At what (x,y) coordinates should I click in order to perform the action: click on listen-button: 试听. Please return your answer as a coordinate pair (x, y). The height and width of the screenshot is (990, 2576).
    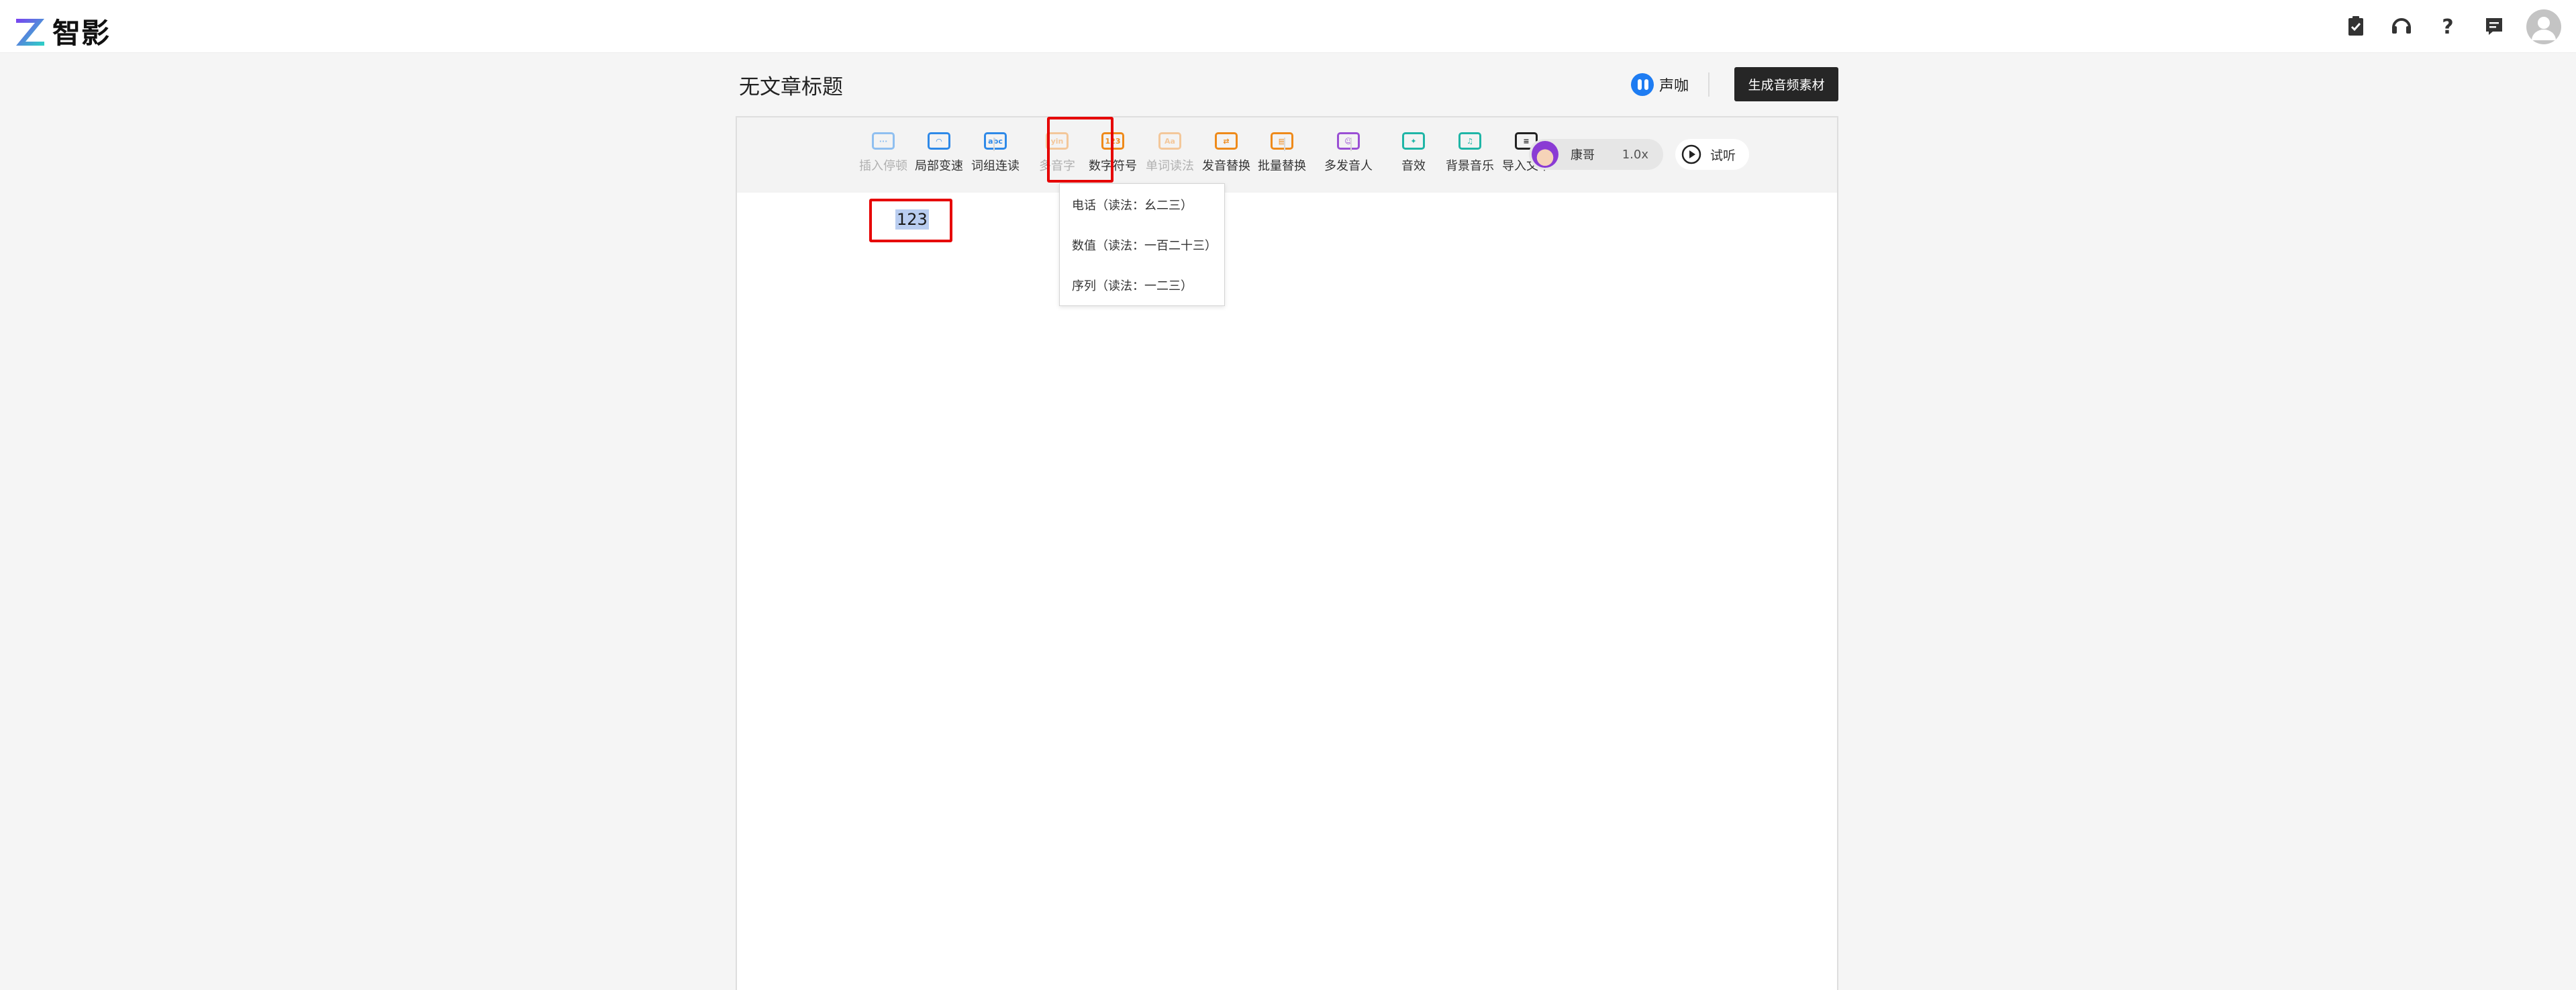
    Looking at the image, I should click on (1712, 154).